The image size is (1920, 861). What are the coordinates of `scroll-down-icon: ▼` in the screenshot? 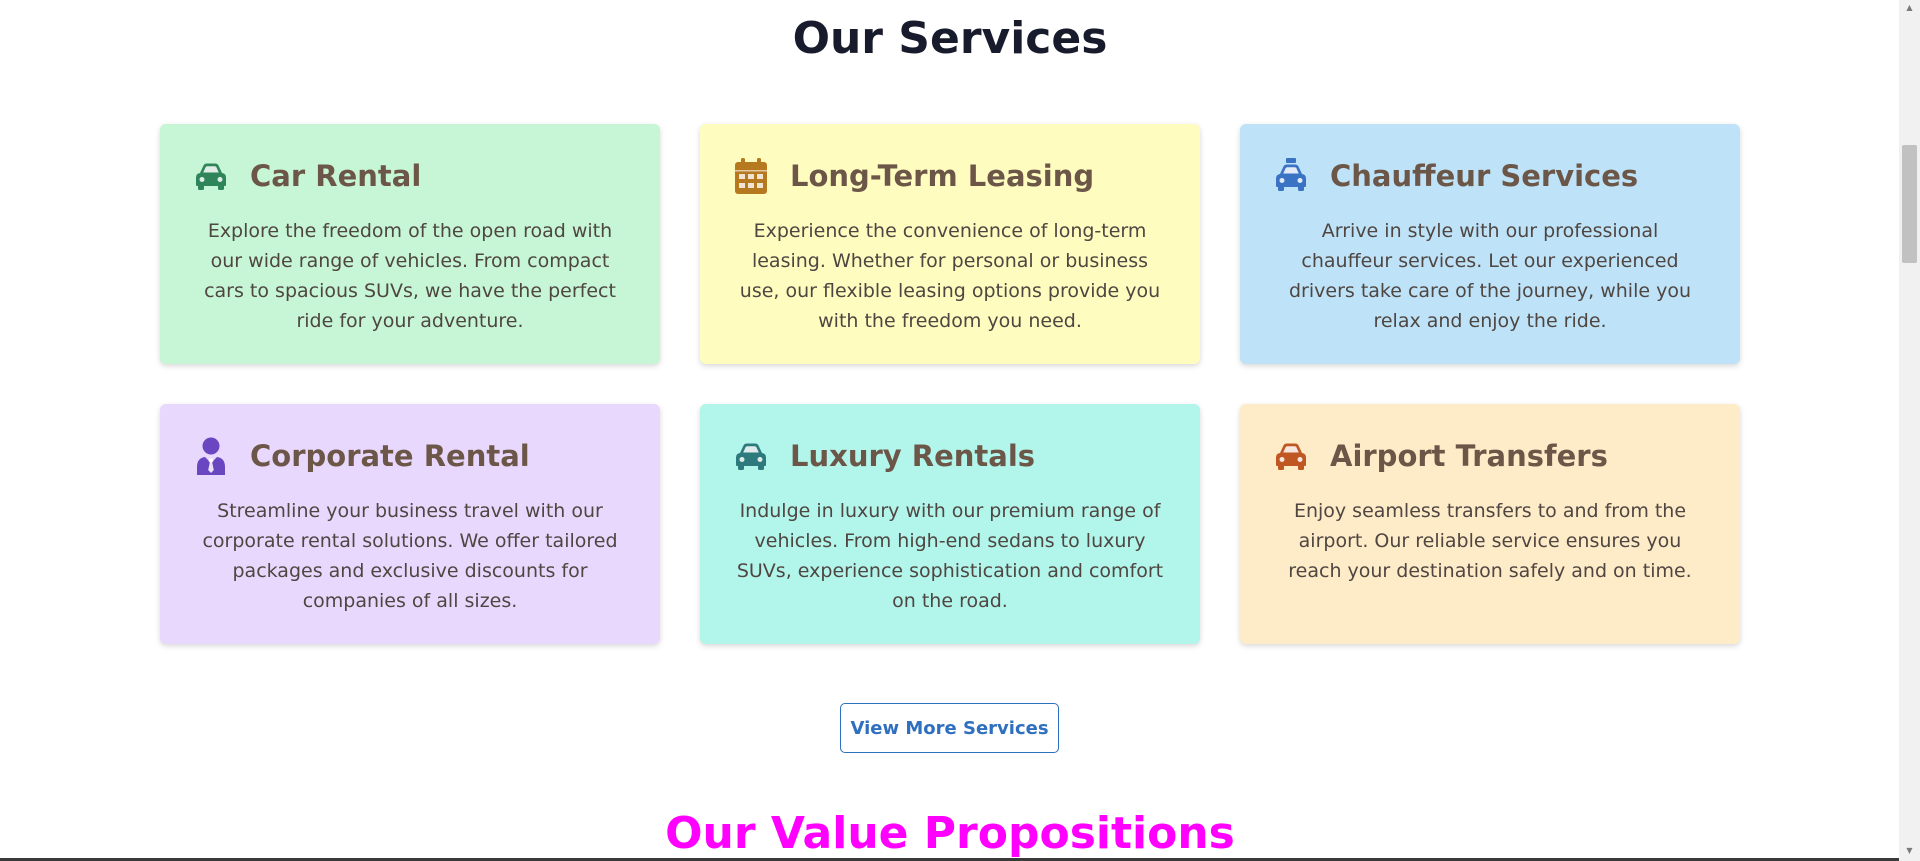 It's located at (1909, 850).